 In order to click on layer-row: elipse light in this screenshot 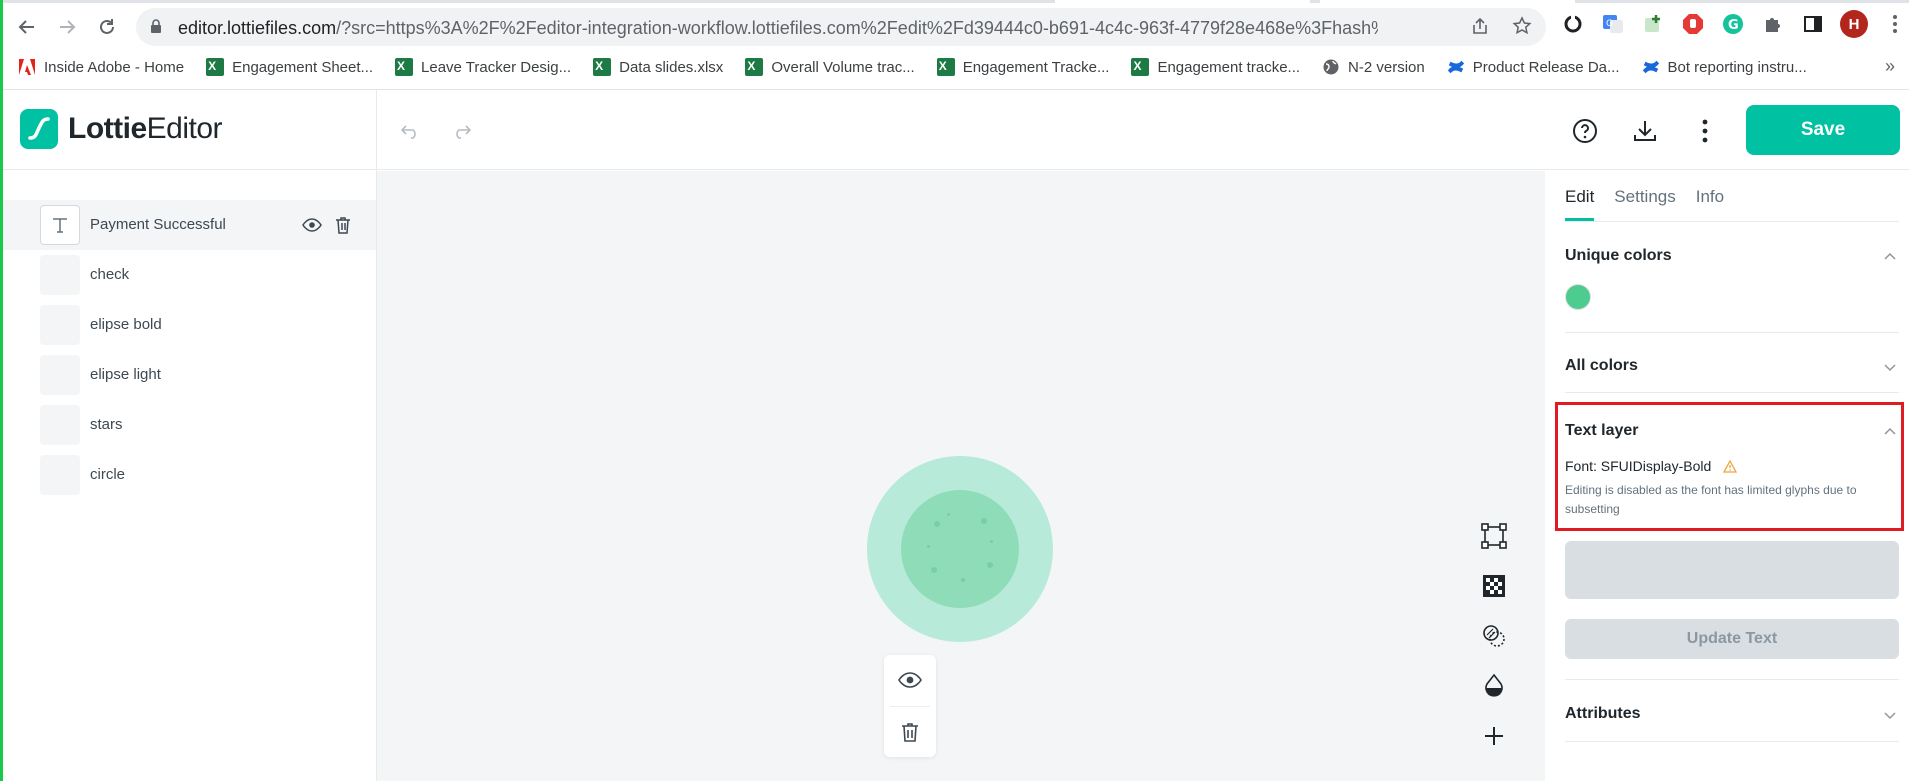, I will do `click(188, 375)`.